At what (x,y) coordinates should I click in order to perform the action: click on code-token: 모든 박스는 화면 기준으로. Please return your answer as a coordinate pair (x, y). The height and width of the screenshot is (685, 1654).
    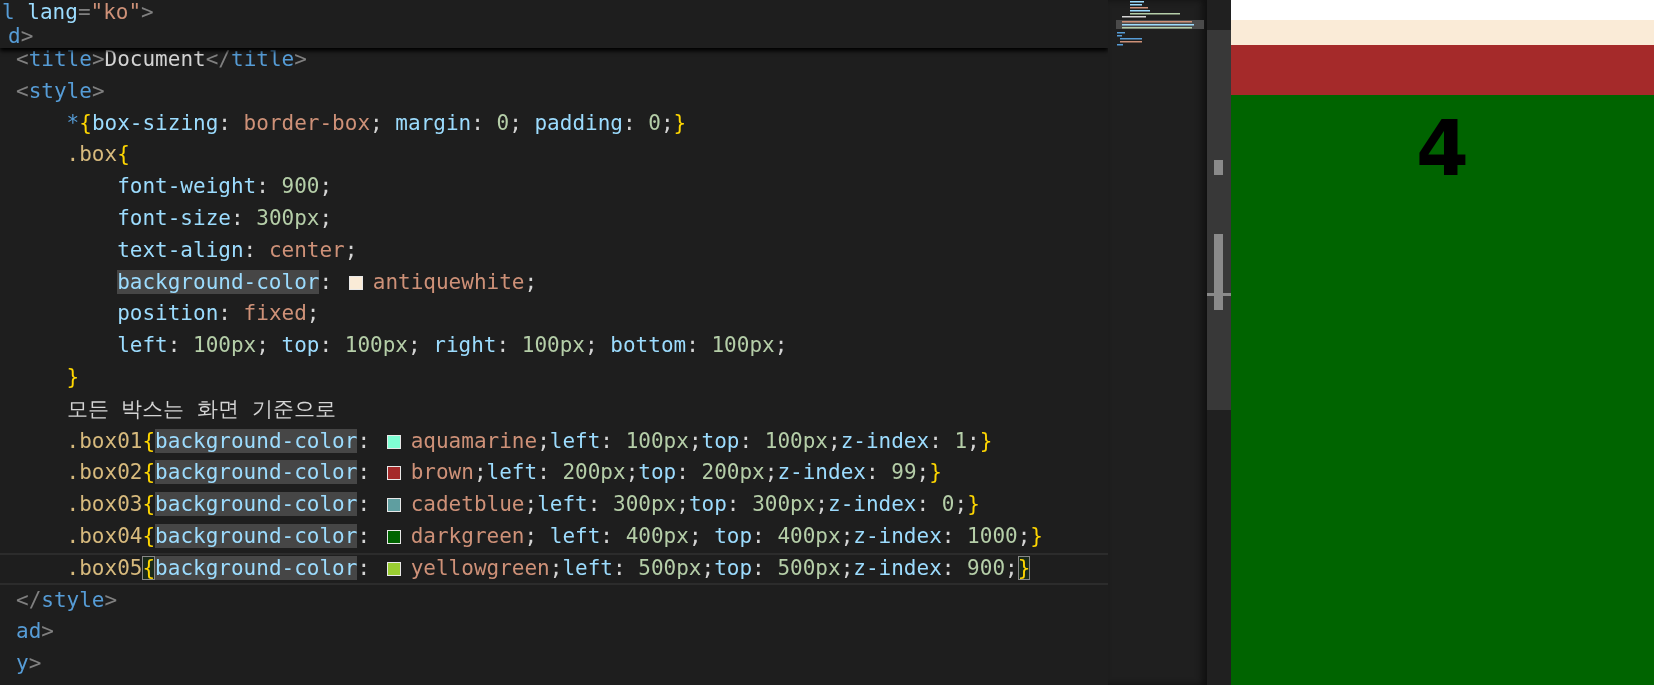
    Looking at the image, I should click on (200, 408).